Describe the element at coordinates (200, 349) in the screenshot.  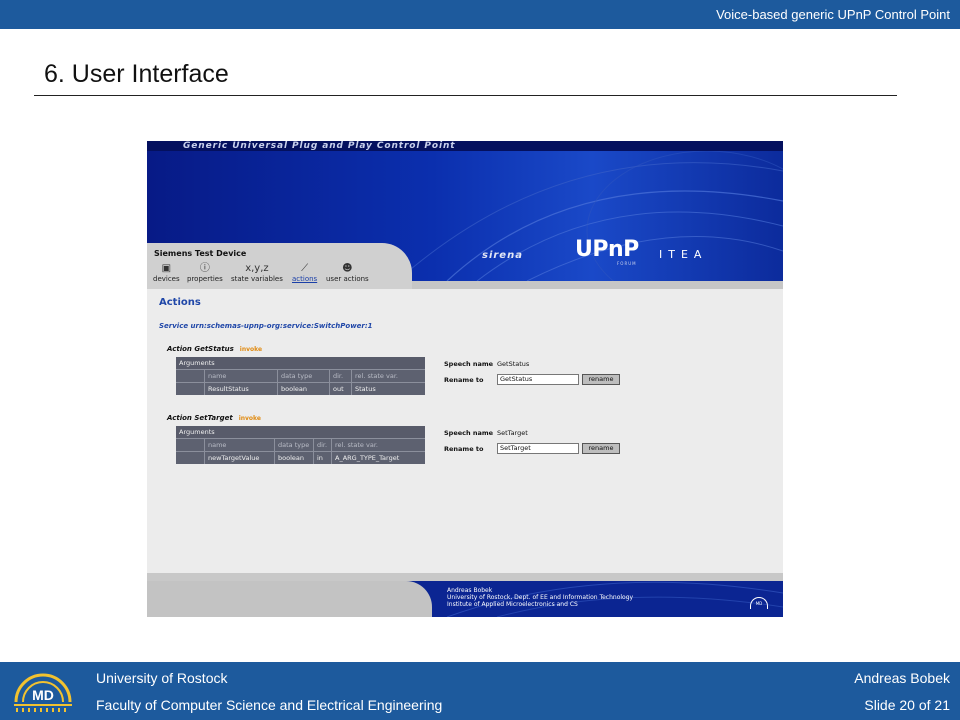
I see `action-name: Action GetStatus` at that location.